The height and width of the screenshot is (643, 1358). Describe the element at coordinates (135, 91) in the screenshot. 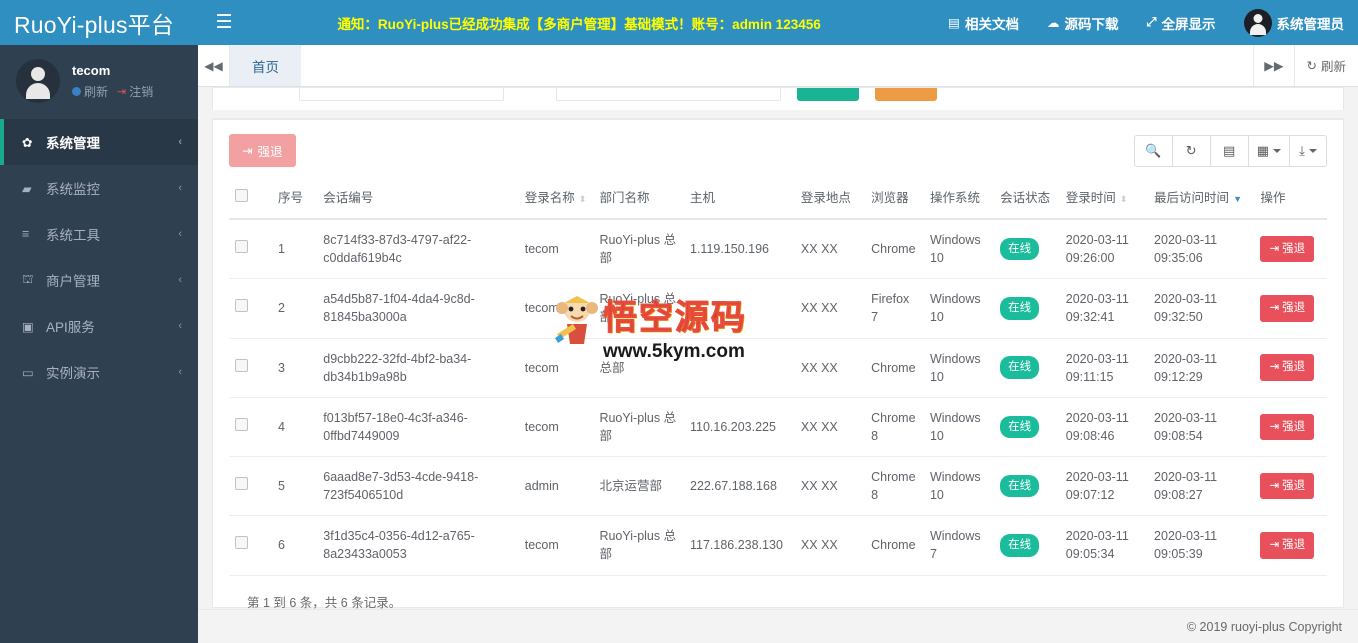

I see `profile-logout-button: ⇥ 注销` at that location.